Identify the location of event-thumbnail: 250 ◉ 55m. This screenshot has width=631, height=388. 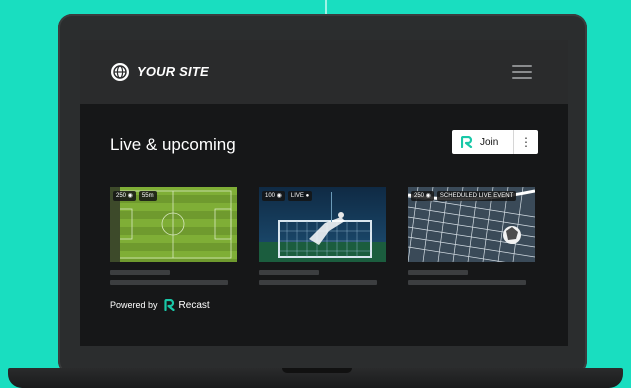
(173, 224).